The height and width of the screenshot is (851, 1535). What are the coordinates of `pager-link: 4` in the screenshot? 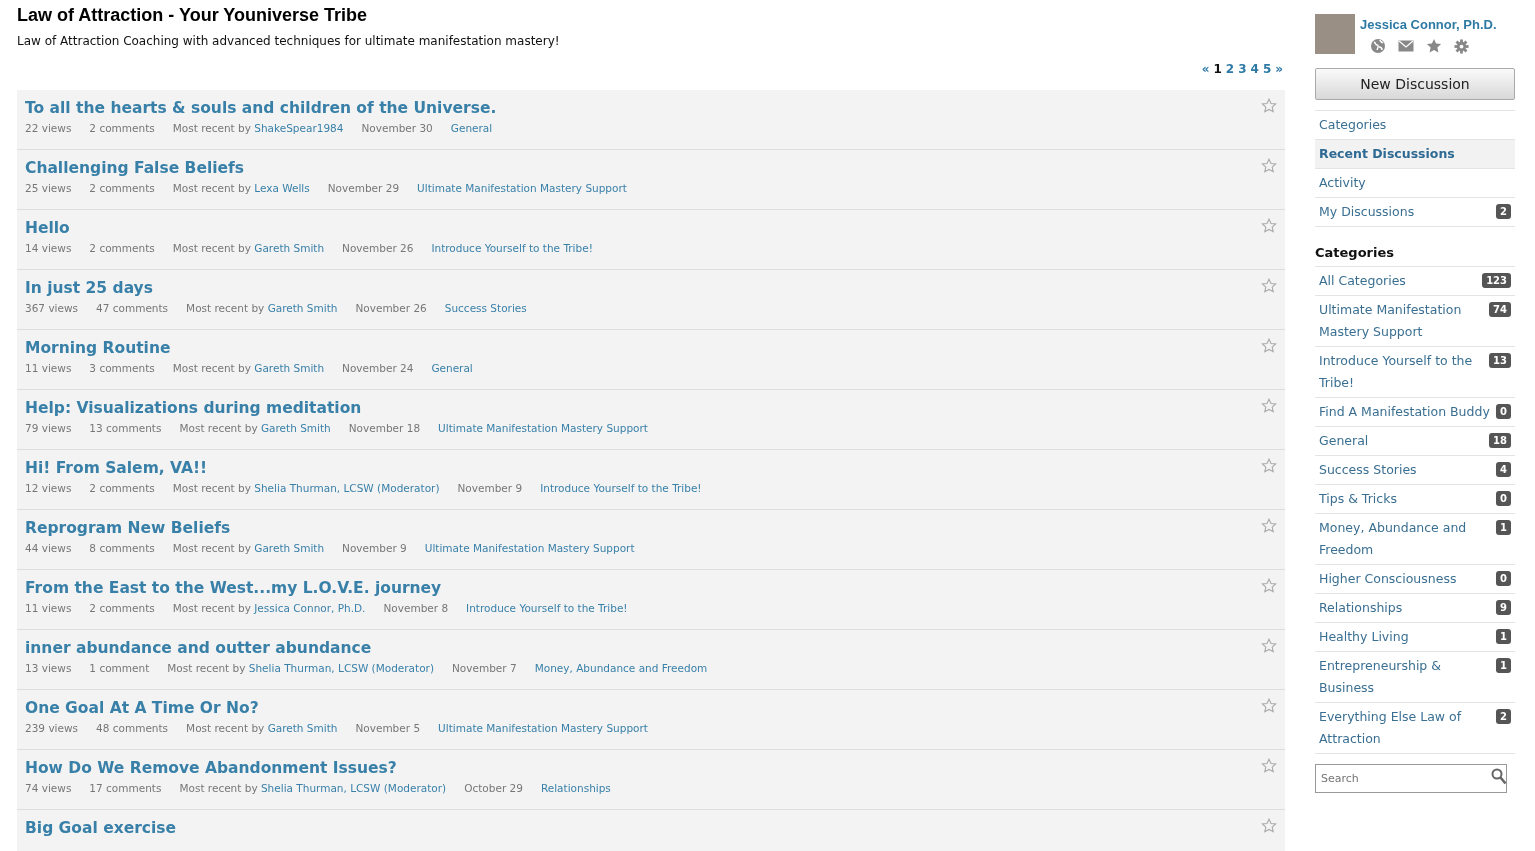 It's located at (1254, 69).